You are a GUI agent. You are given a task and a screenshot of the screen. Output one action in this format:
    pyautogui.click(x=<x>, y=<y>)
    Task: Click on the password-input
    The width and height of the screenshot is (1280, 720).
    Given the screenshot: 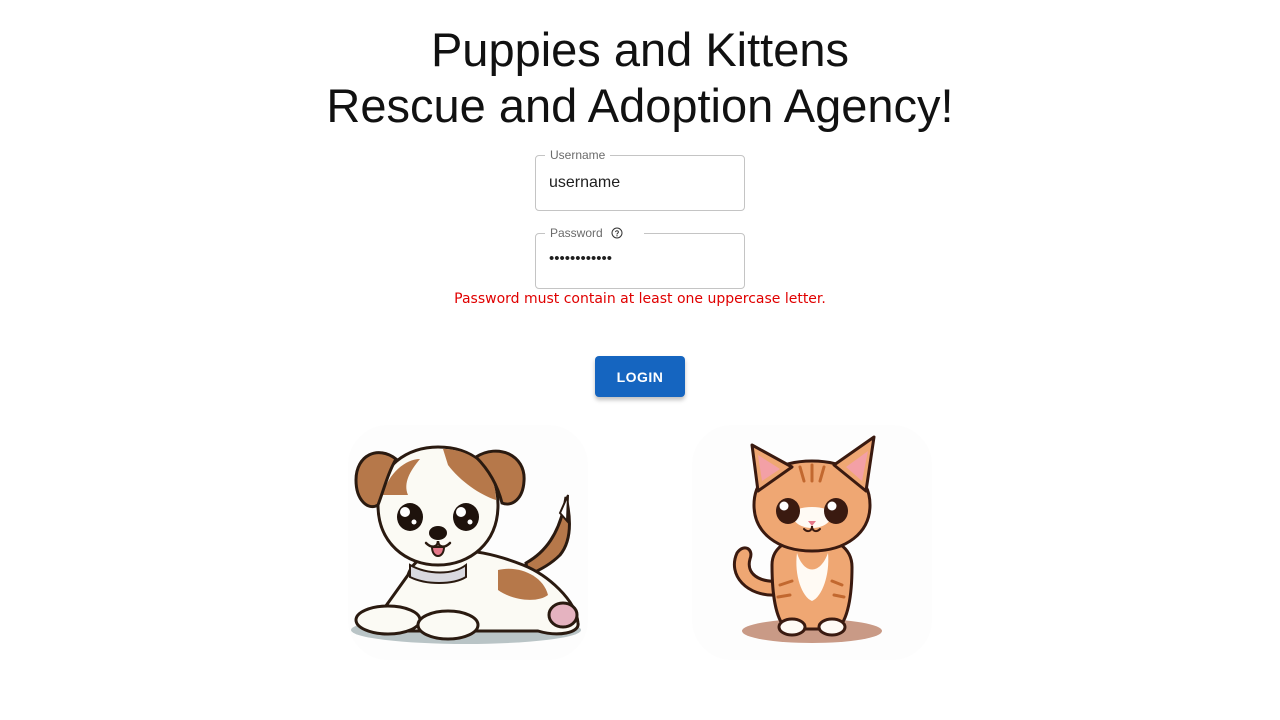 What is the action you would take?
    pyautogui.click(x=639, y=258)
    